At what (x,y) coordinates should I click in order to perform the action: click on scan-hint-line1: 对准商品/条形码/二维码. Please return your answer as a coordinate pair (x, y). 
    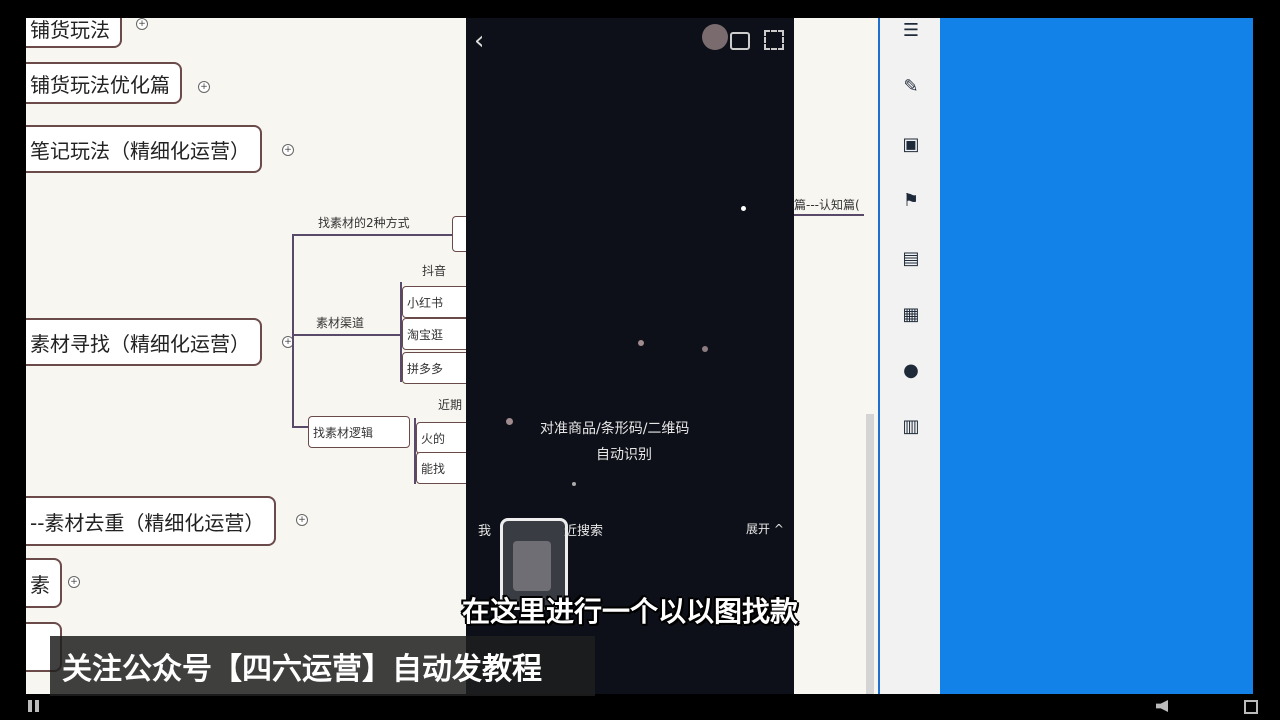
    Looking at the image, I should click on (615, 429).